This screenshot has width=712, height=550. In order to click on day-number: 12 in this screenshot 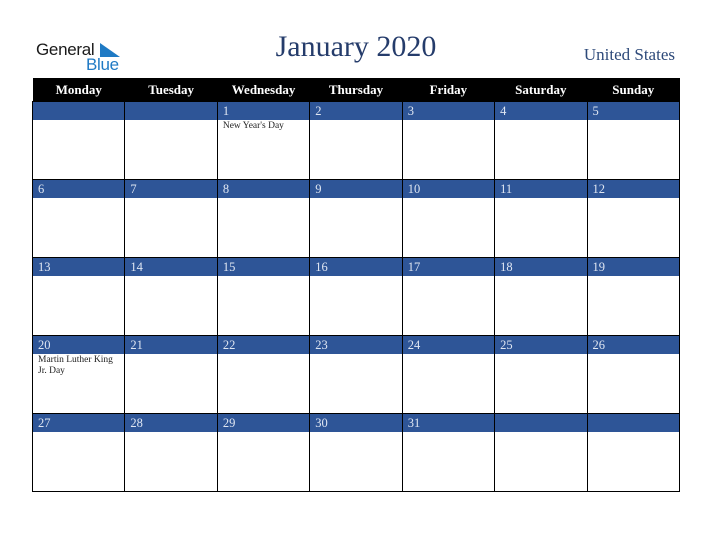, I will do `click(633, 189)`.